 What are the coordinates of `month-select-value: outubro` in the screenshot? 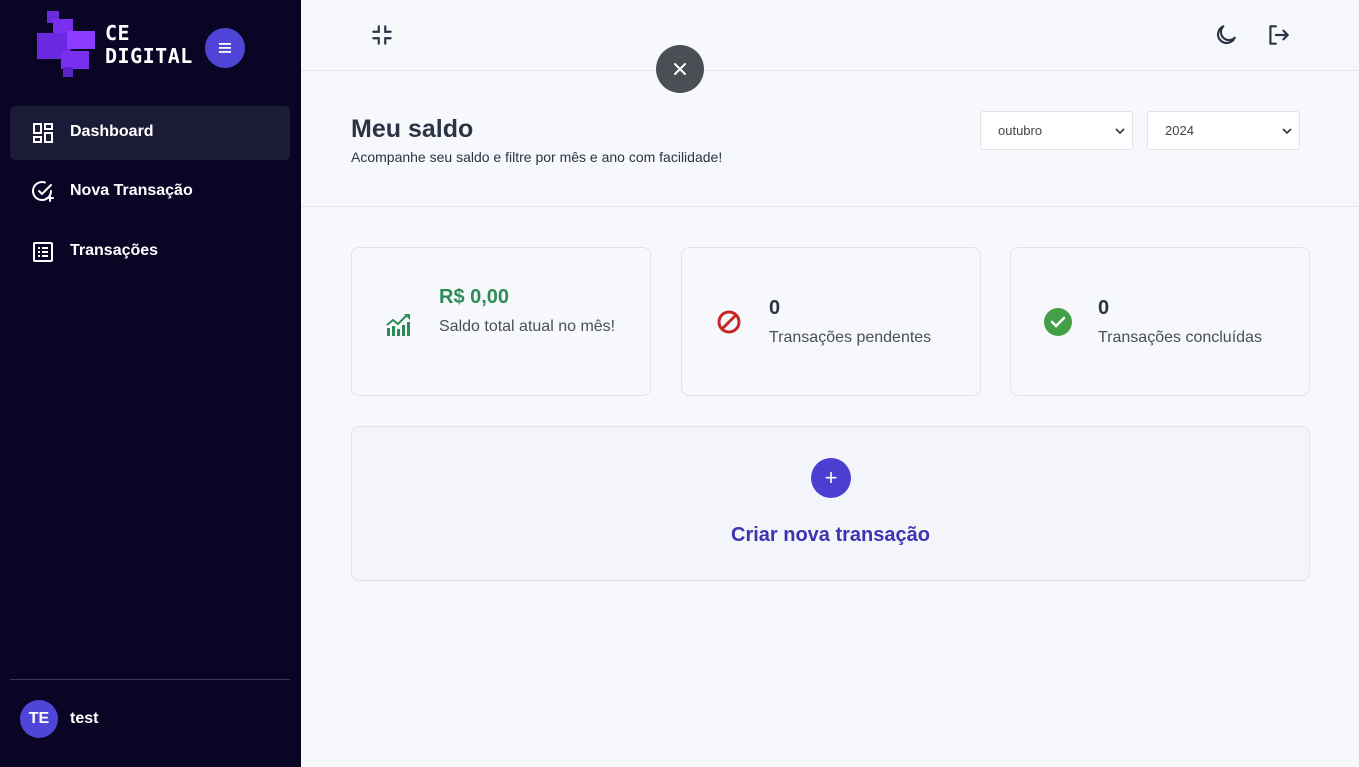 It's located at (1020, 130).